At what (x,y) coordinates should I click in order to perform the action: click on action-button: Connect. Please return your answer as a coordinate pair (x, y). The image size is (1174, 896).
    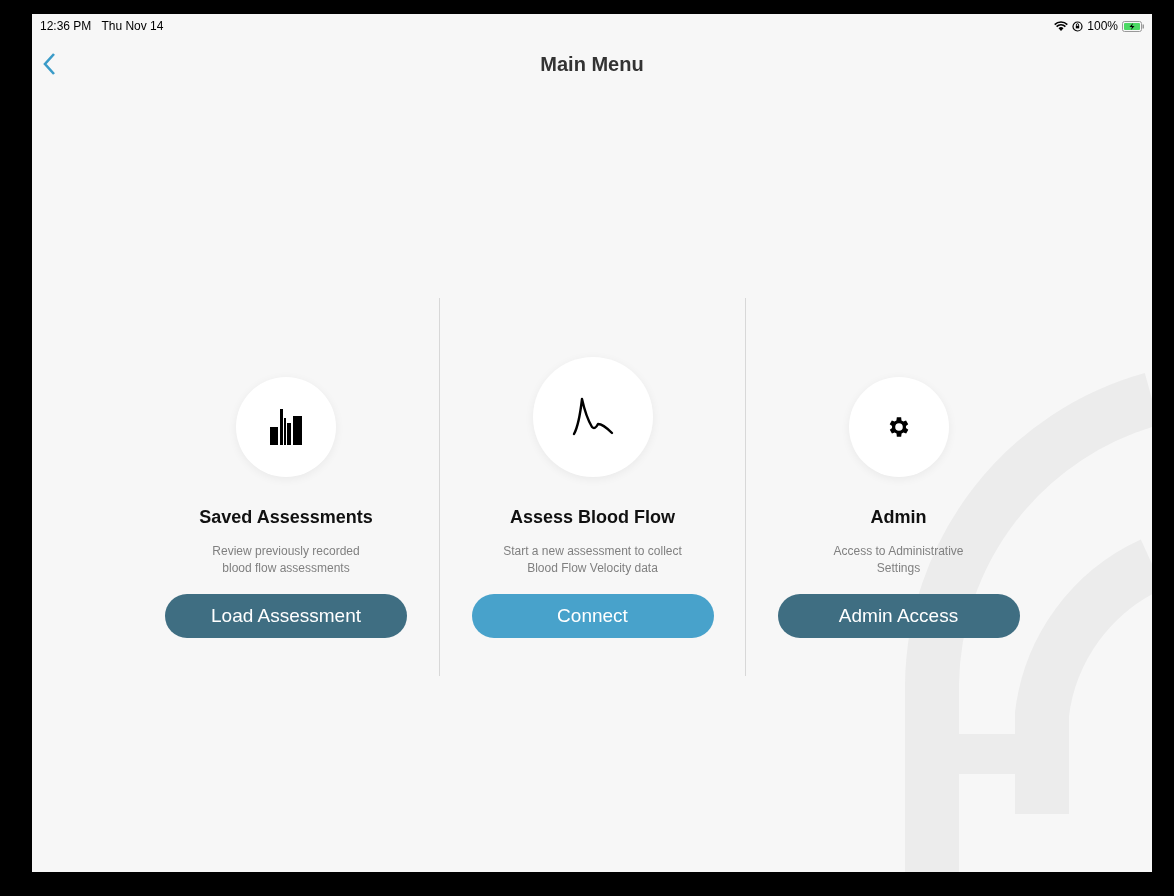
    Looking at the image, I should click on (592, 616).